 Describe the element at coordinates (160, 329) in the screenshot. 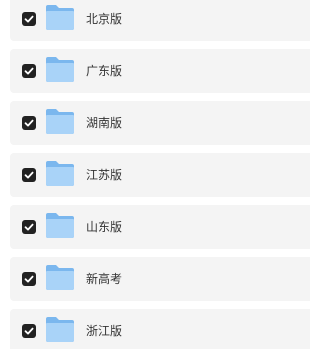

I see `list-item: 浙江版` at that location.